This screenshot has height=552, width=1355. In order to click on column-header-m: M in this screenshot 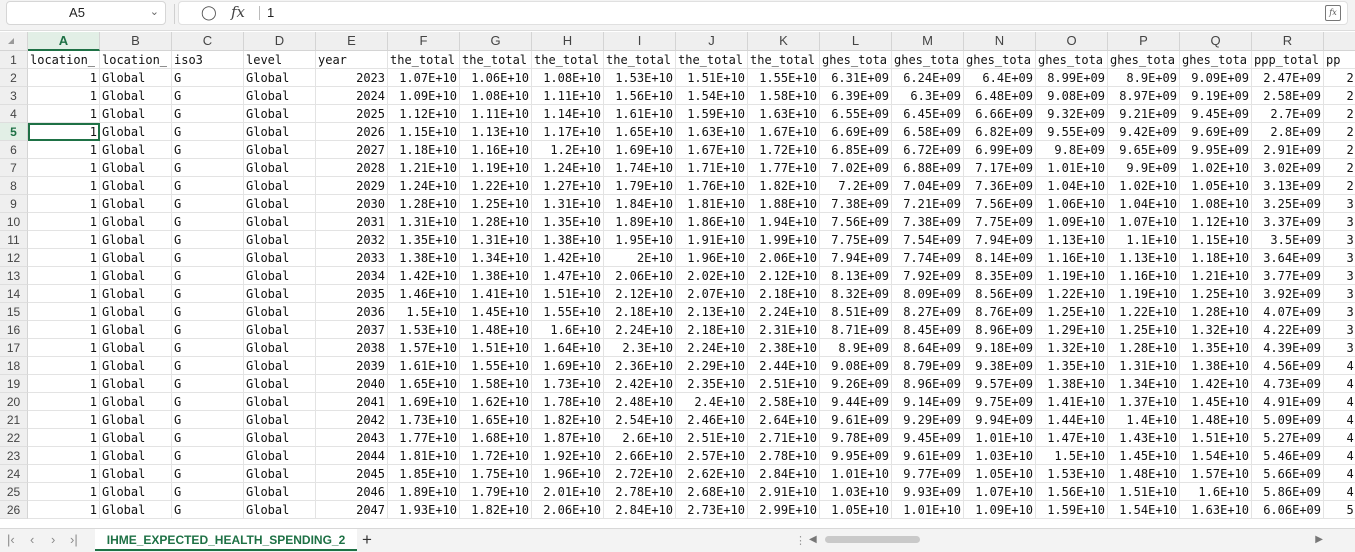, I will do `click(928, 41)`.